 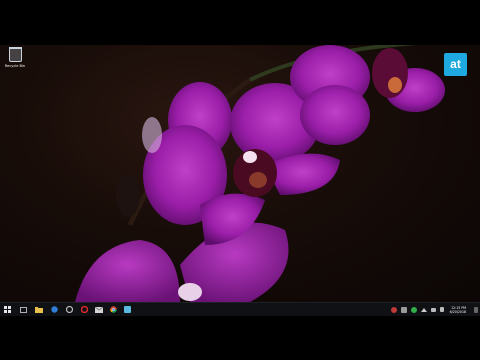 What do you see at coordinates (240, 22) in the screenshot?
I see `letterbox-top` at bounding box center [240, 22].